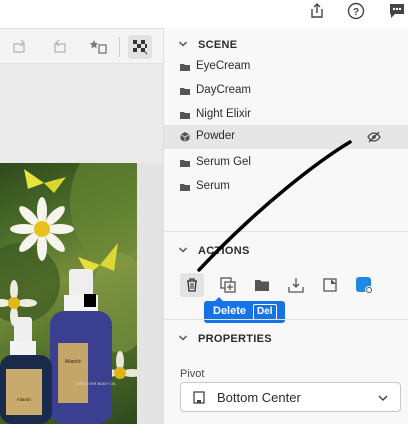  Describe the element at coordinates (317, 11) in the screenshot. I see `share-icon` at that location.